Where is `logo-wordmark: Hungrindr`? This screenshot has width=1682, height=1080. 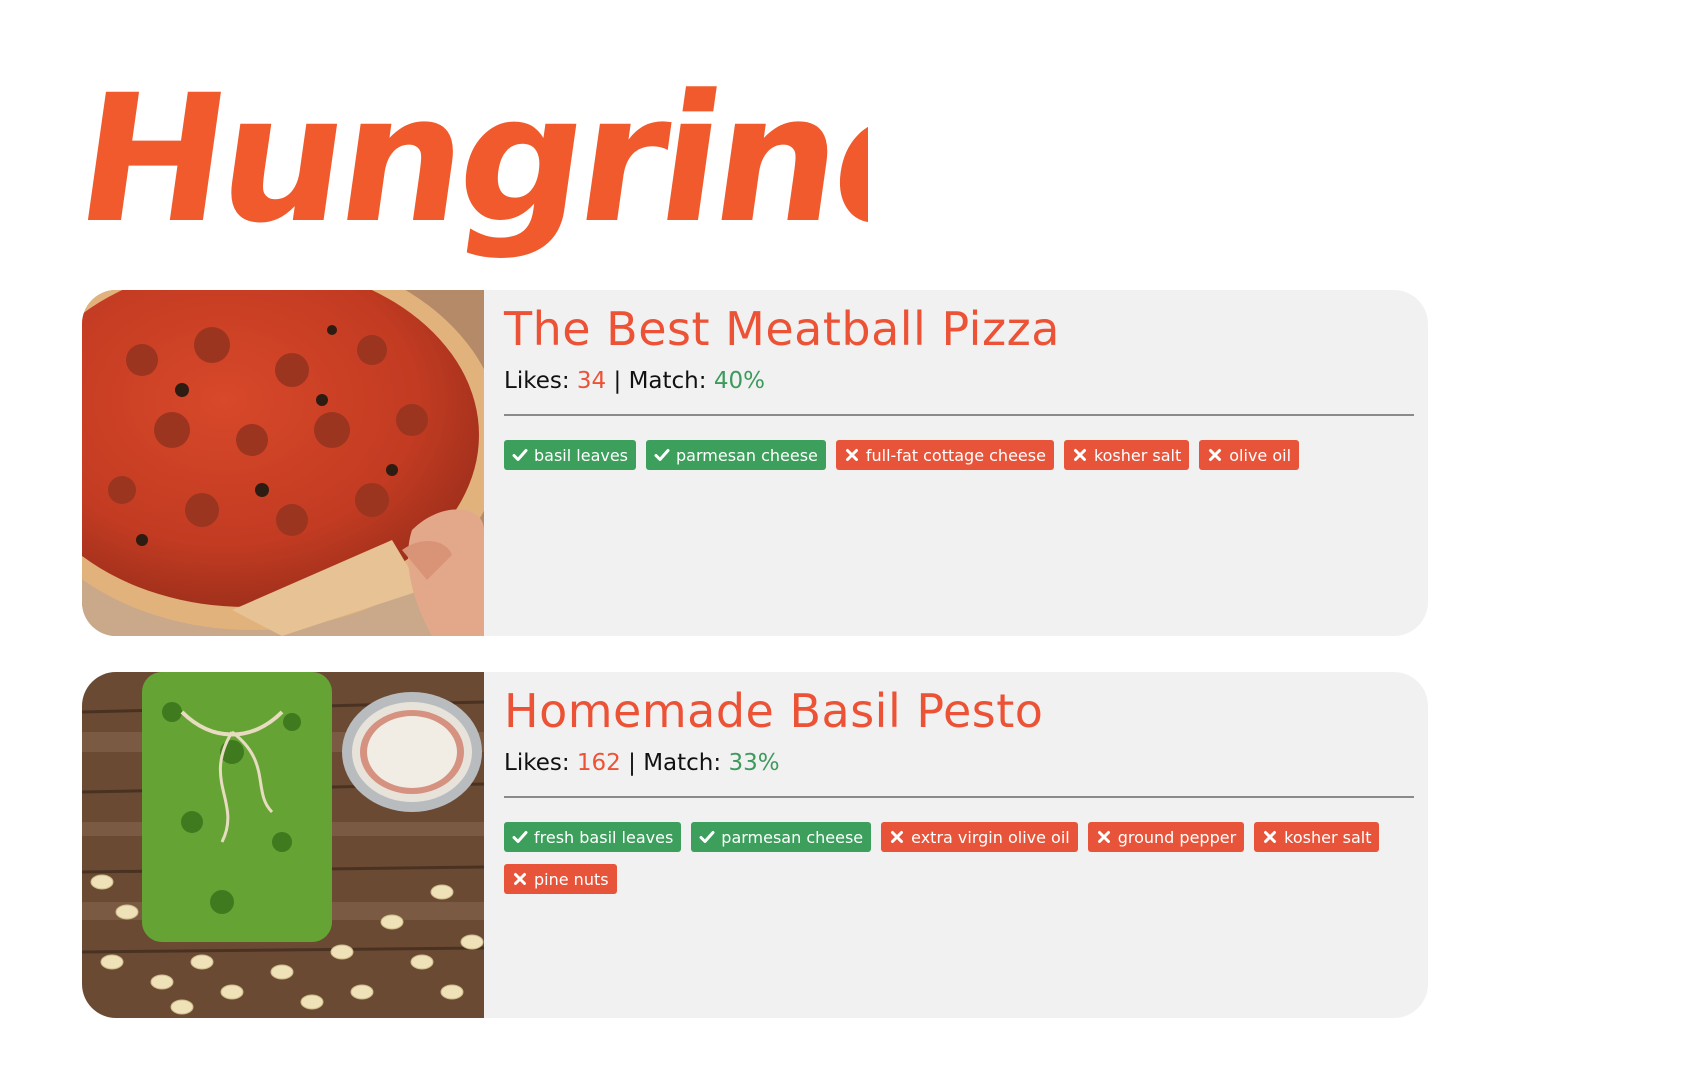
logo-wordmark: Hungrindr is located at coordinates (478, 162).